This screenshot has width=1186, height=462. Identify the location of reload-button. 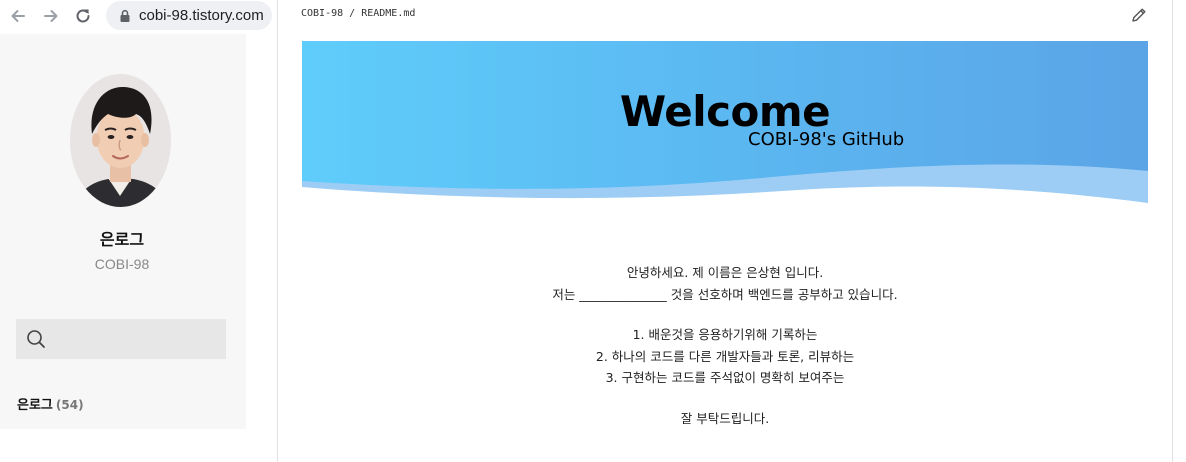
(83, 16).